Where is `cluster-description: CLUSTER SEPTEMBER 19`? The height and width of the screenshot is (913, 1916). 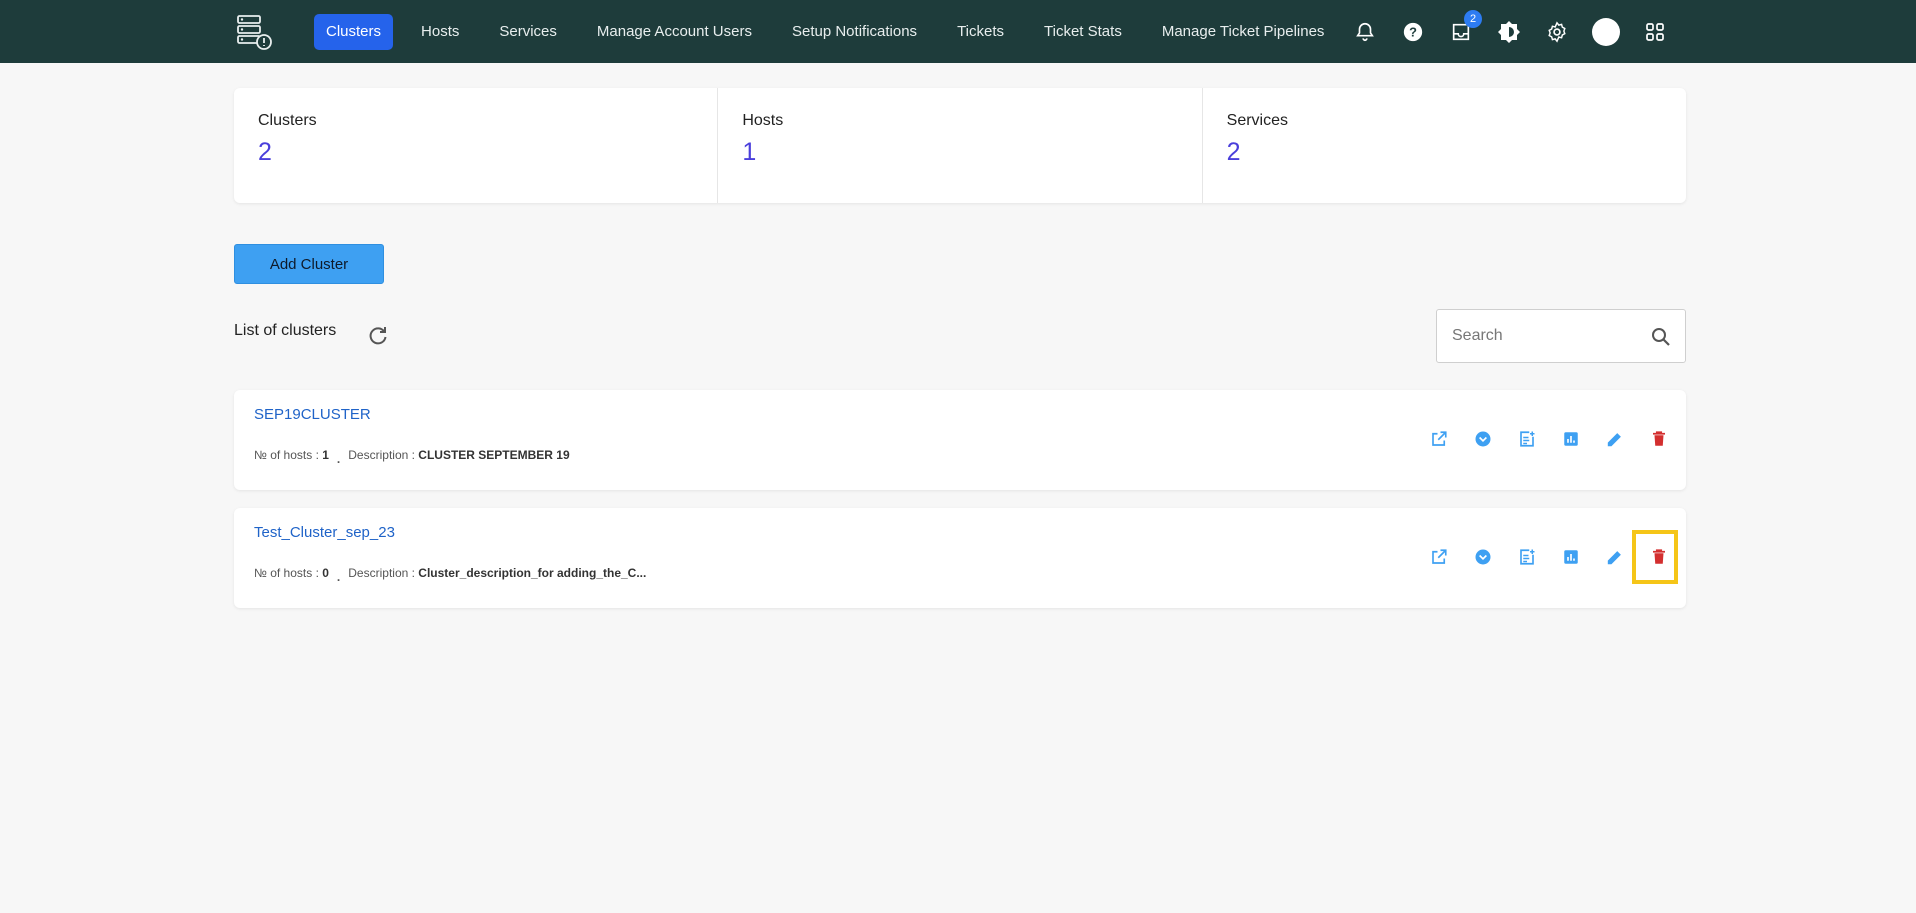
cluster-description: CLUSTER SEPTEMBER 19 is located at coordinates (494, 455).